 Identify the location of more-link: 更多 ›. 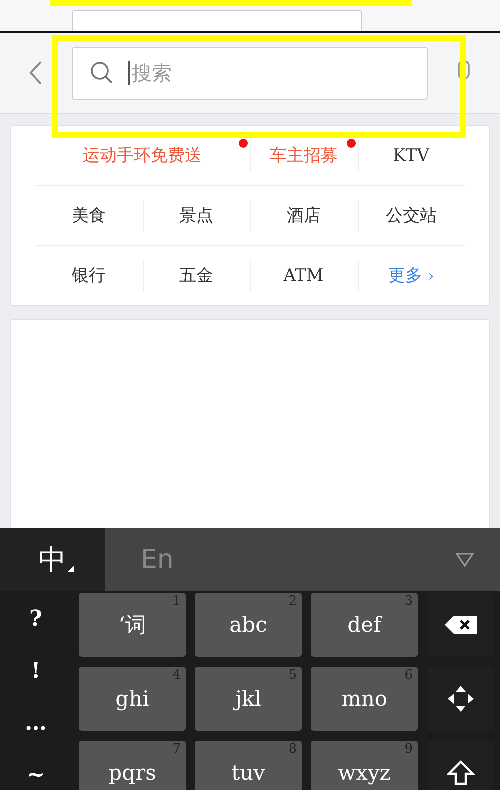
(411, 275).